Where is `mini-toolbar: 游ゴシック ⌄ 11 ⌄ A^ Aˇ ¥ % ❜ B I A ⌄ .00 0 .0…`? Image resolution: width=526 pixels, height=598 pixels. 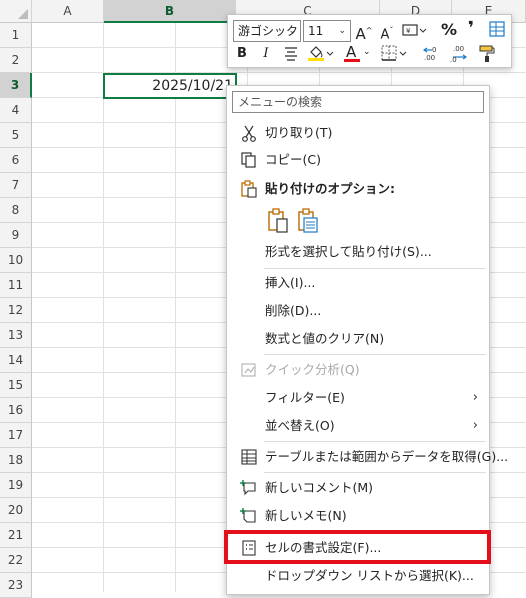 mini-toolbar: 游ゴシック ⌄ 11 ⌄ A^ Aˇ ¥ % ❜ B I A ⌄ .00 0 .0… is located at coordinates (369, 41).